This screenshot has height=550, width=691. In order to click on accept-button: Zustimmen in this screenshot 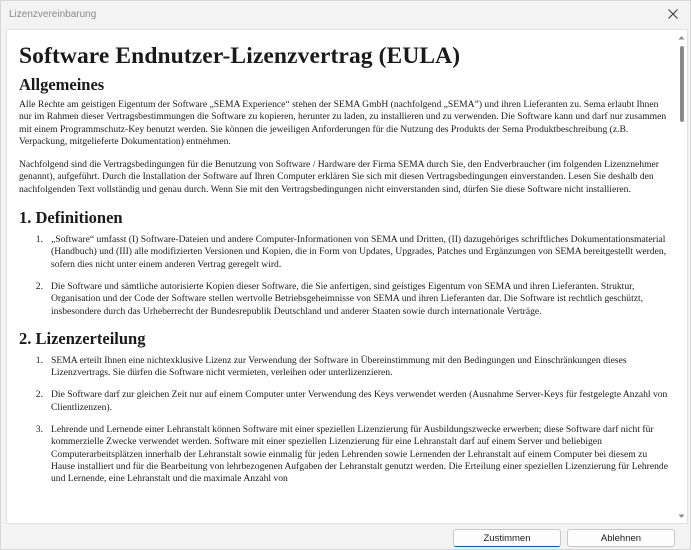, I will do `click(507, 538)`.